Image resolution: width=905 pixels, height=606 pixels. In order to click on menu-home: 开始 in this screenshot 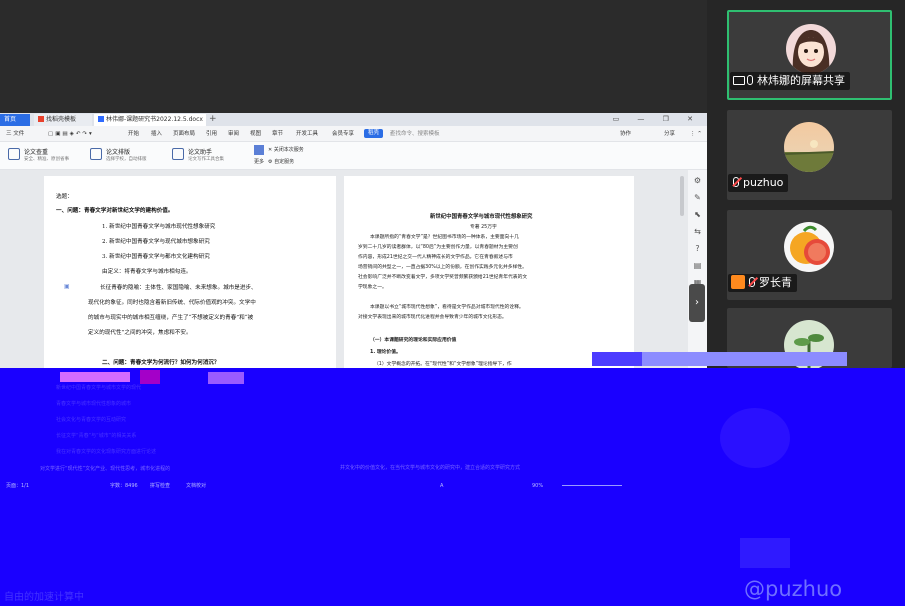, I will do `click(133, 134)`.